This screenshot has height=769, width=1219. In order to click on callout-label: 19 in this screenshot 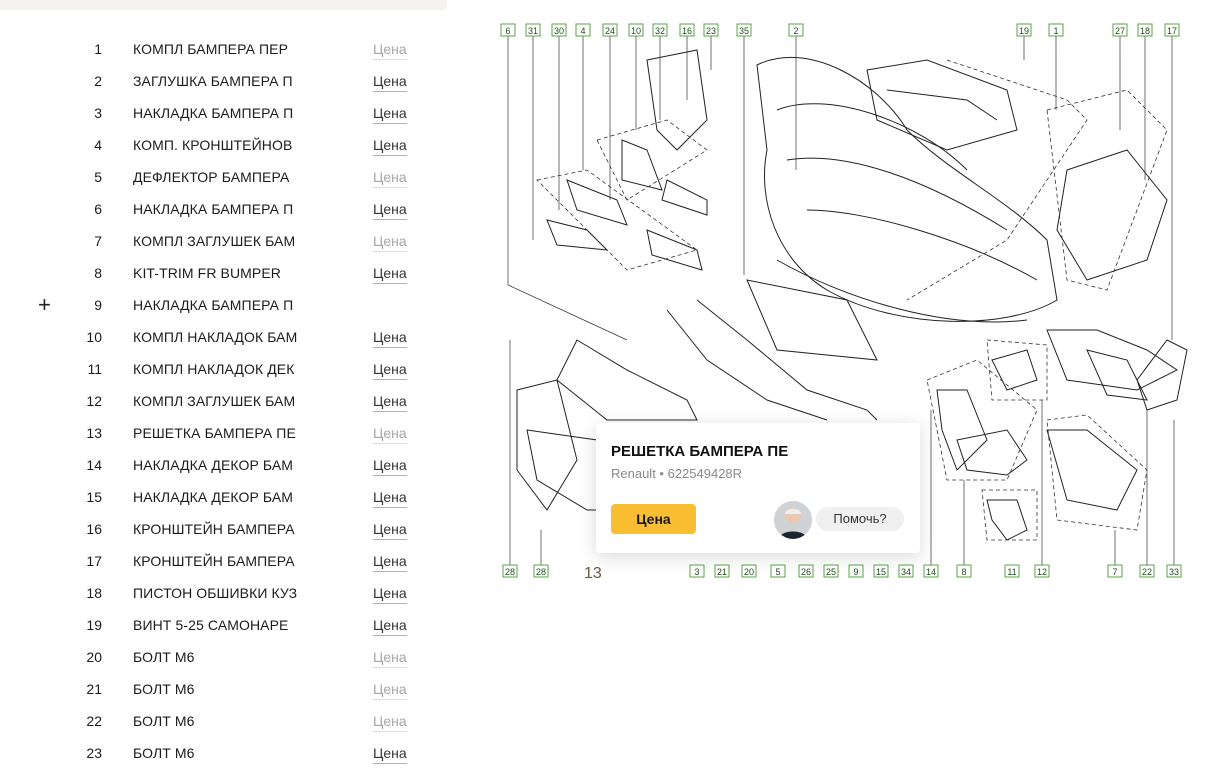, I will do `click(1024, 30)`.